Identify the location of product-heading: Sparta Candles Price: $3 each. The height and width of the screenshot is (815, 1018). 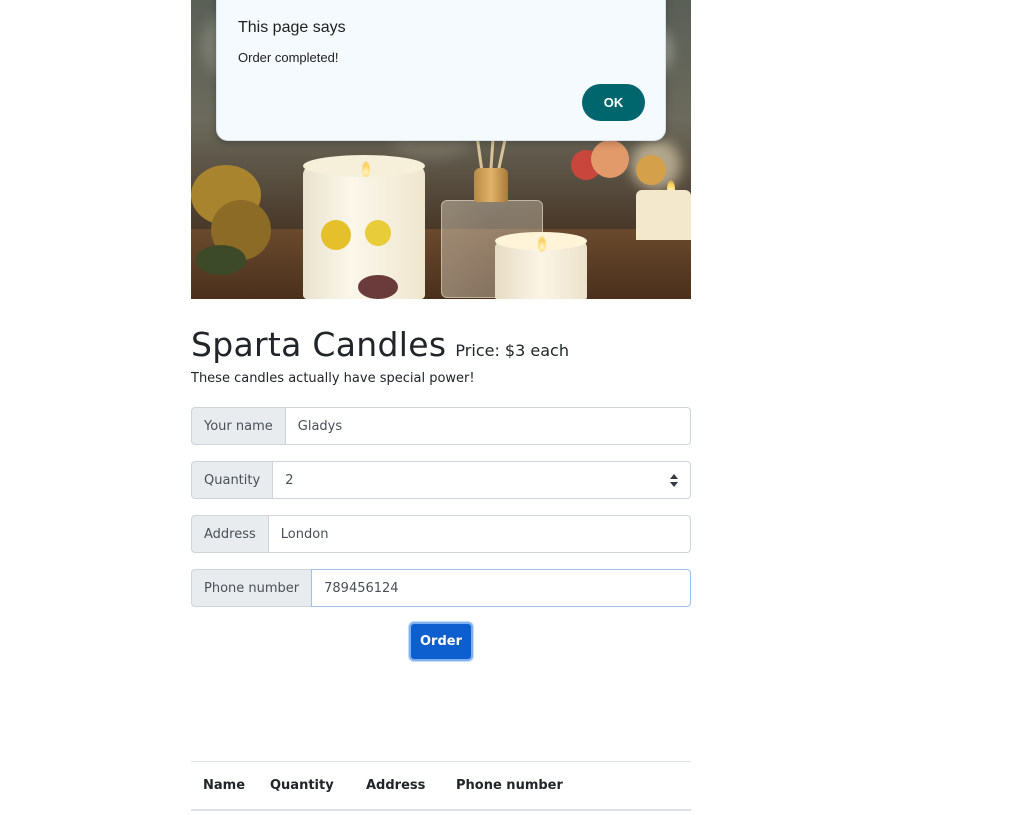
(380, 344).